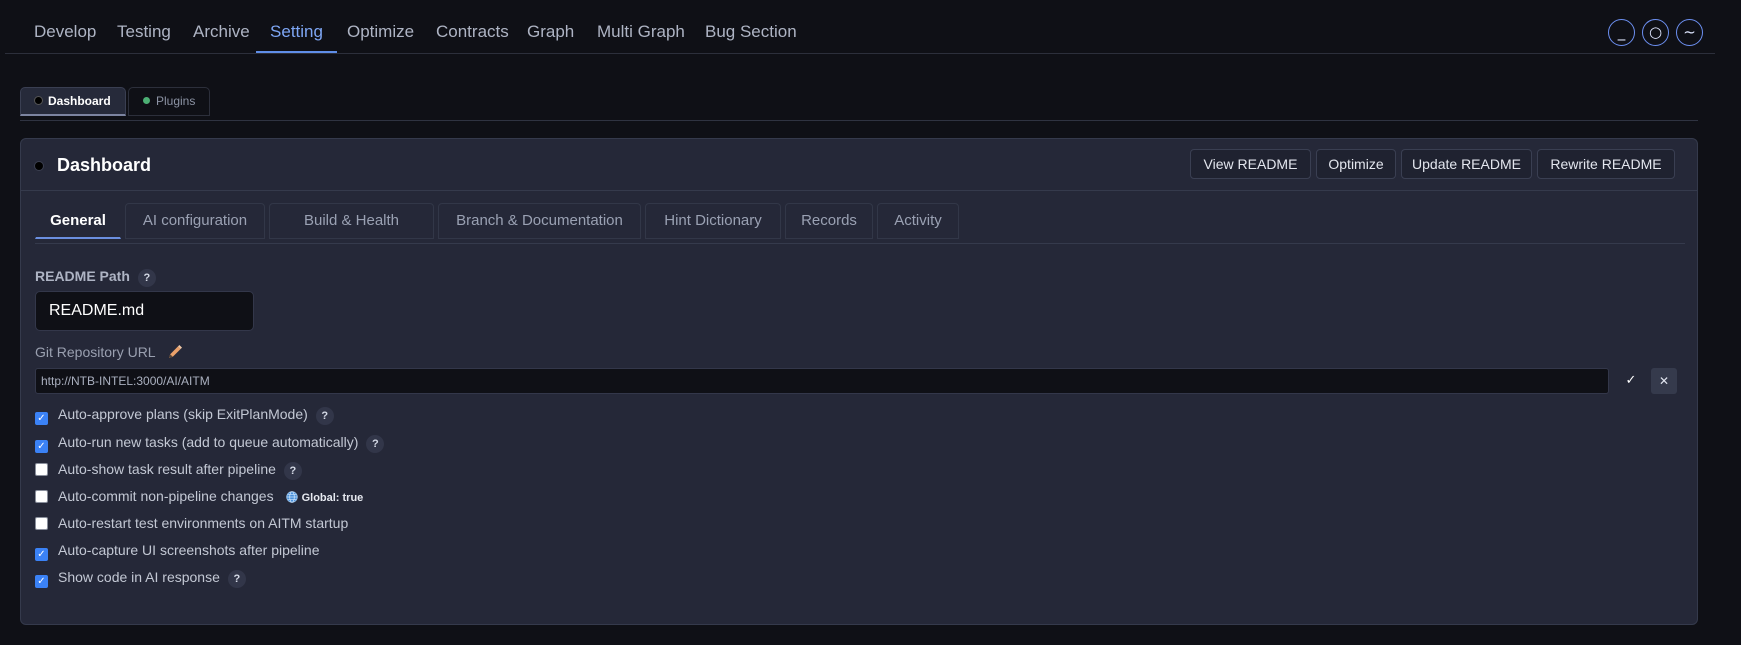  What do you see at coordinates (144, 311) in the screenshot?
I see `readme-path-input` at bounding box center [144, 311].